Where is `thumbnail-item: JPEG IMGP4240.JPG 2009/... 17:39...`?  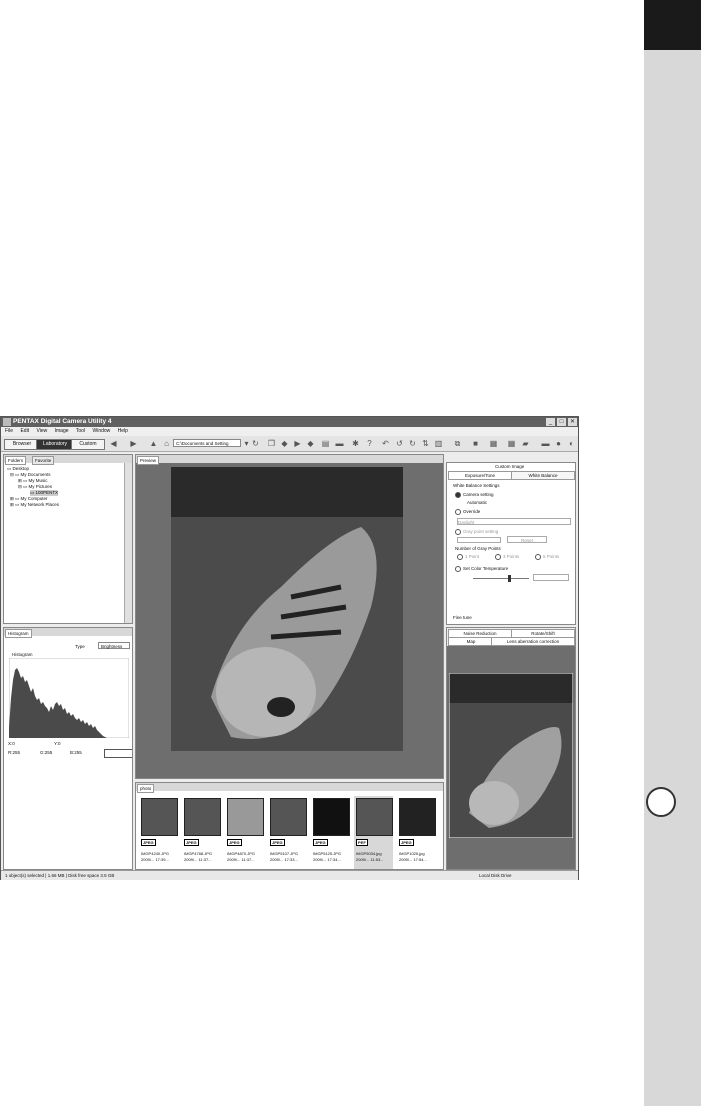
thumbnail-item: JPEG IMGP4240.JPG 2009/... 17:39... is located at coordinates (158, 832).